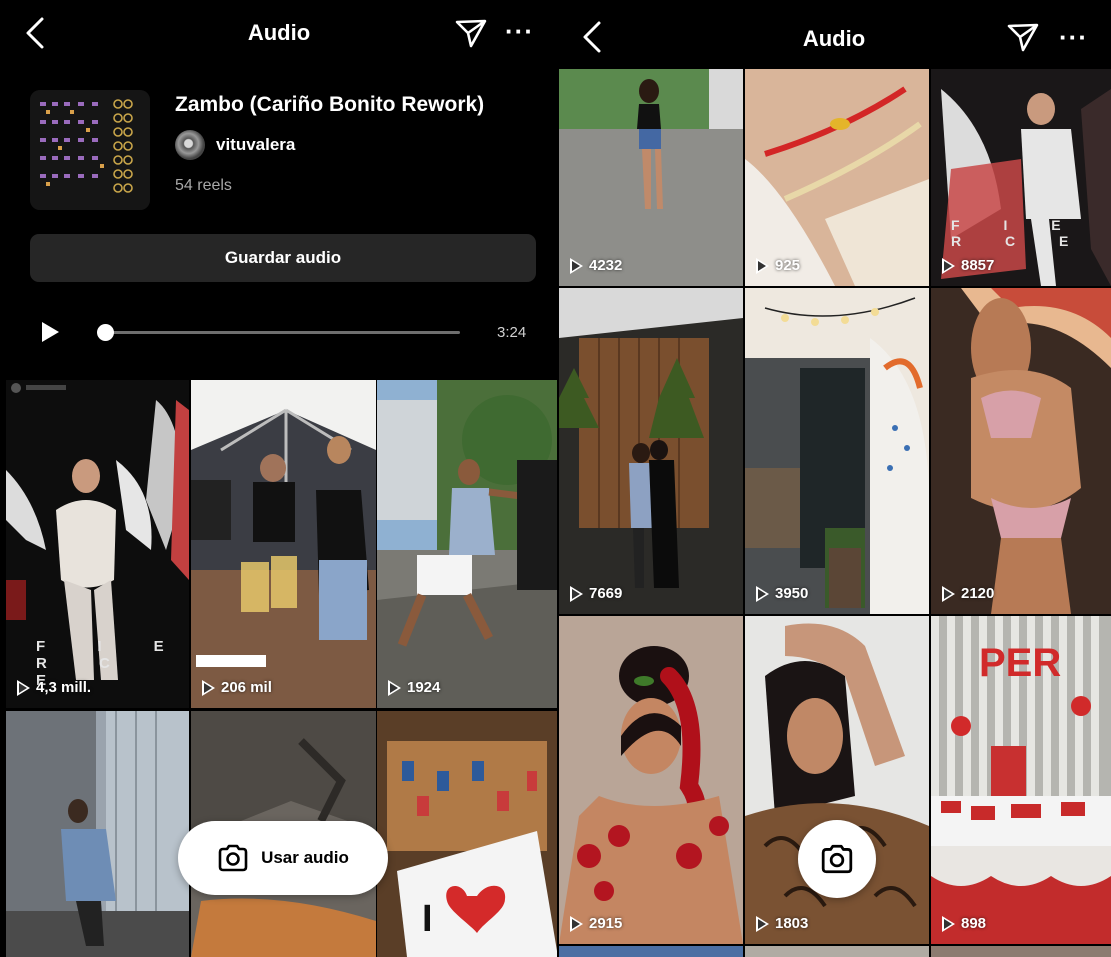  What do you see at coordinates (792, 593) in the screenshot?
I see `view-count-value: 3950` at bounding box center [792, 593].